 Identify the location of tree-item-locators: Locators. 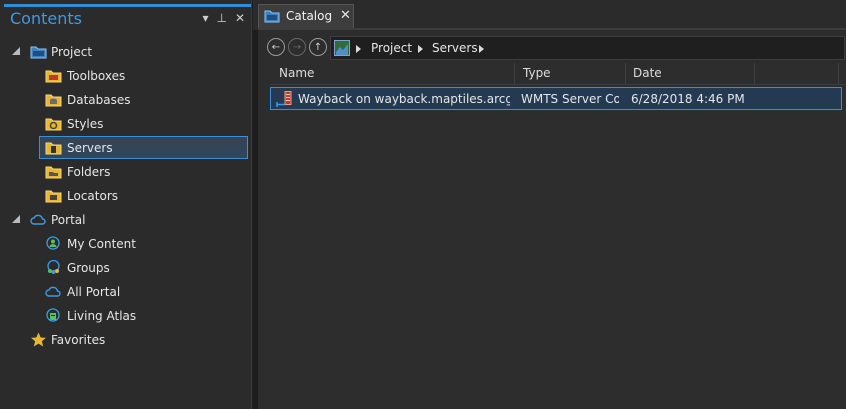
(126, 196).